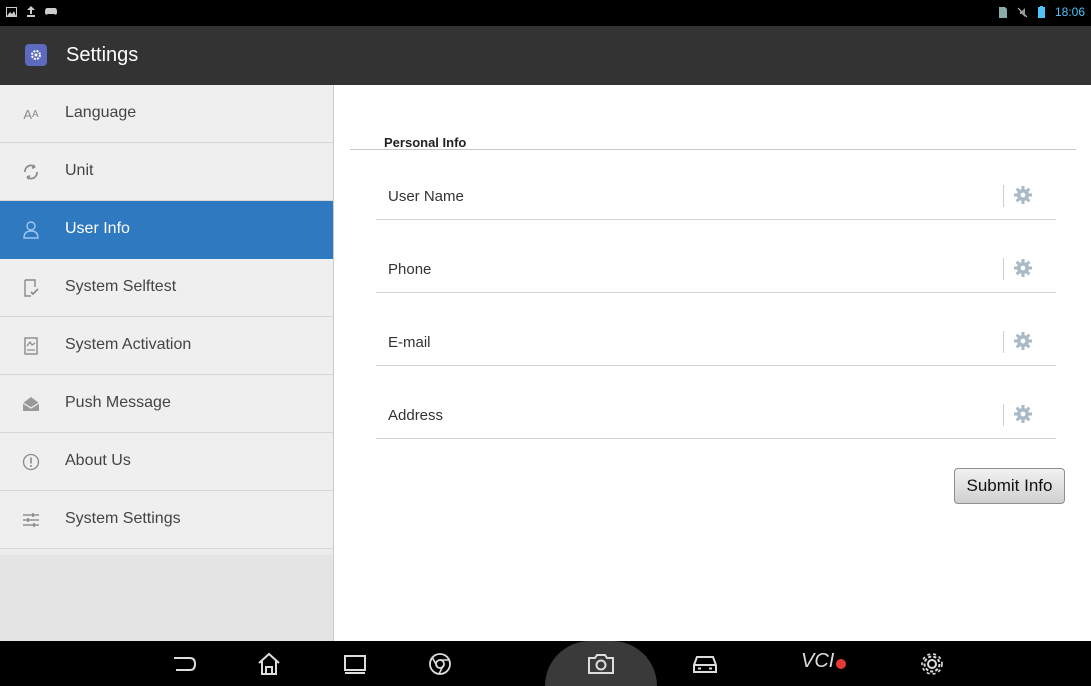 The width and height of the screenshot is (1091, 686). Describe the element at coordinates (545, 55) in the screenshot. I see `app-bar: Settings` at that location.